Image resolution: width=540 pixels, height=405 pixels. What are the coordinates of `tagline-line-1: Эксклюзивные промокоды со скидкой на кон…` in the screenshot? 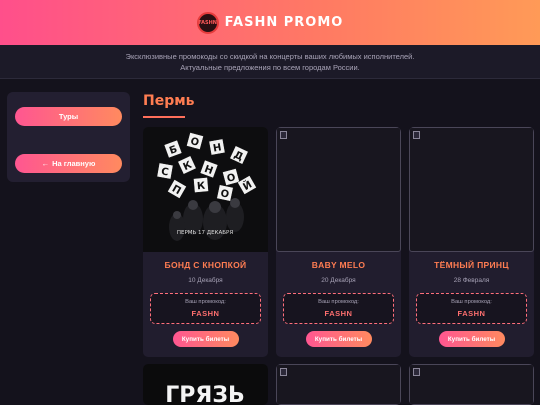 It's located at (270, 56).